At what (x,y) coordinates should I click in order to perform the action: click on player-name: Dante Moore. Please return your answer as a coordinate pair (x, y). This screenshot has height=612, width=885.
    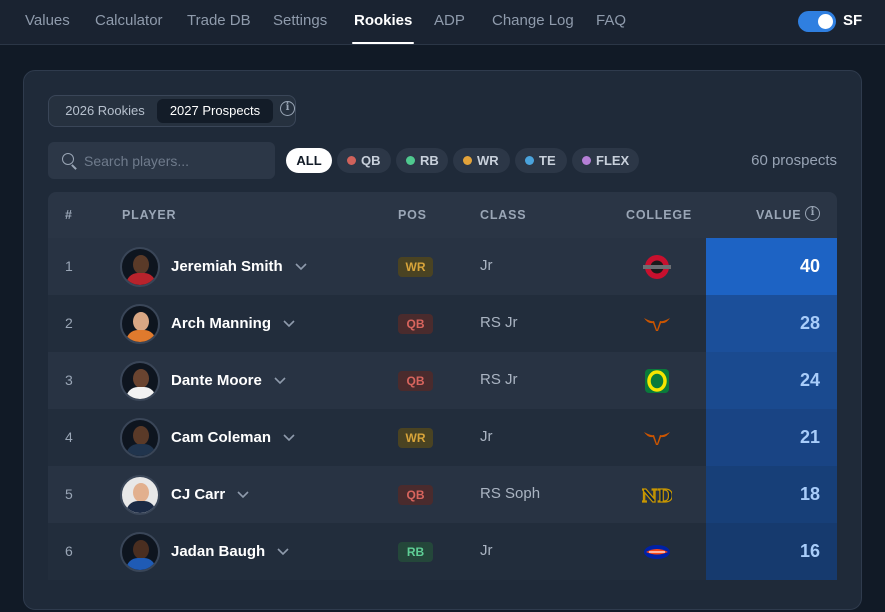
    Looking at the image, I should click on (228, 380).